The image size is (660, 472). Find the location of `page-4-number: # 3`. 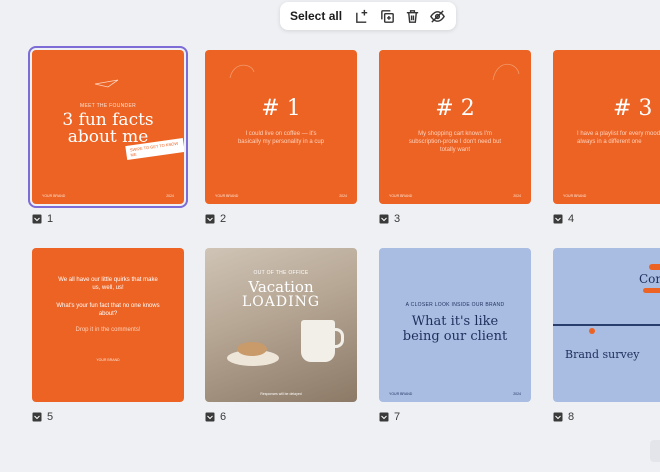

page-4-number: # 3 is located at coordinates (633, 108).